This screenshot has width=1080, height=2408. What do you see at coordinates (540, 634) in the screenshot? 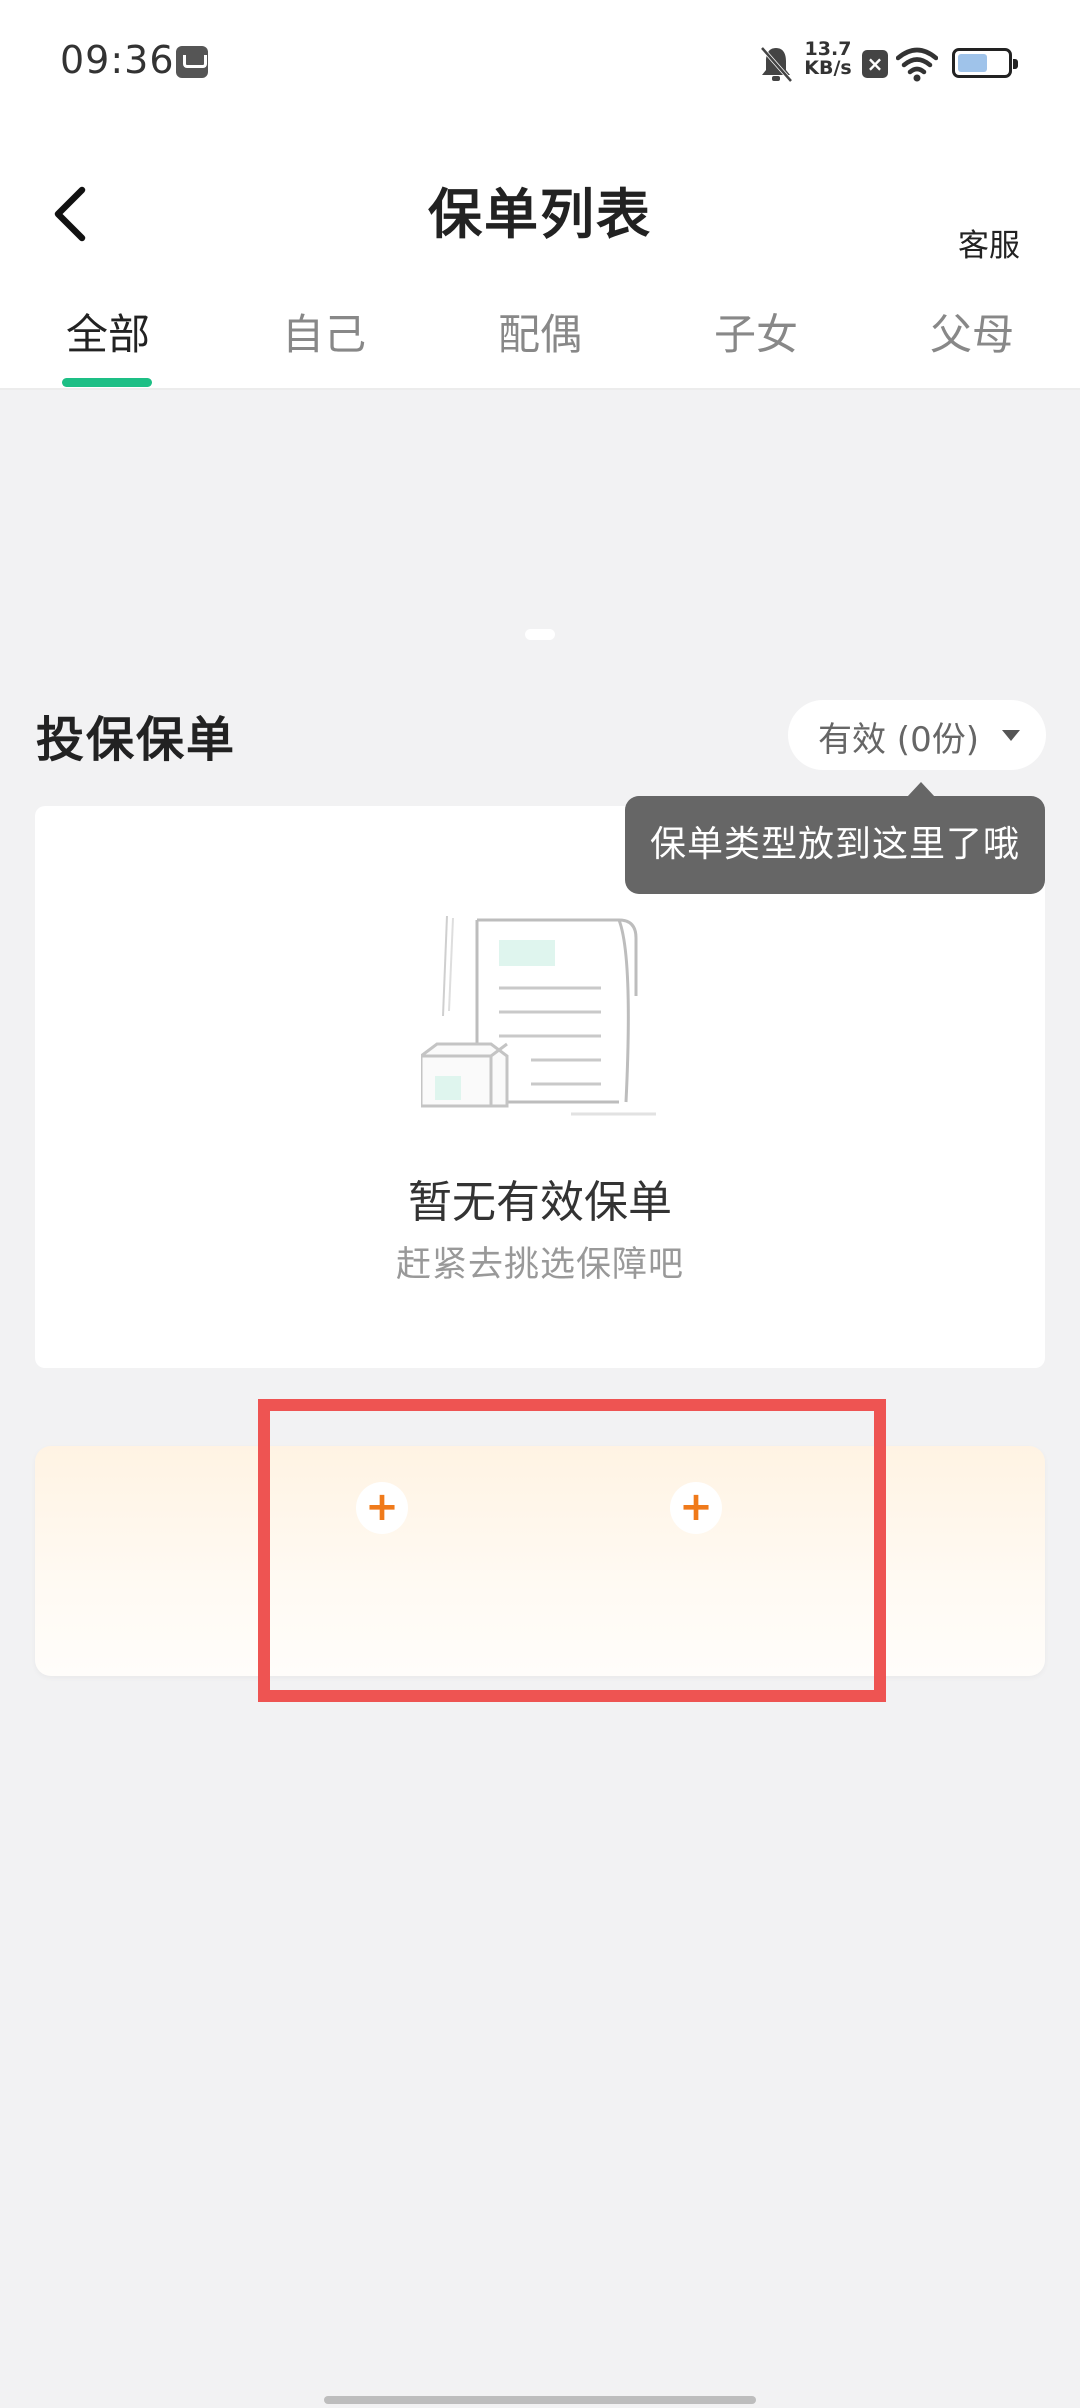
I see `banner-page-indicator` at bounding box center [540, 634].